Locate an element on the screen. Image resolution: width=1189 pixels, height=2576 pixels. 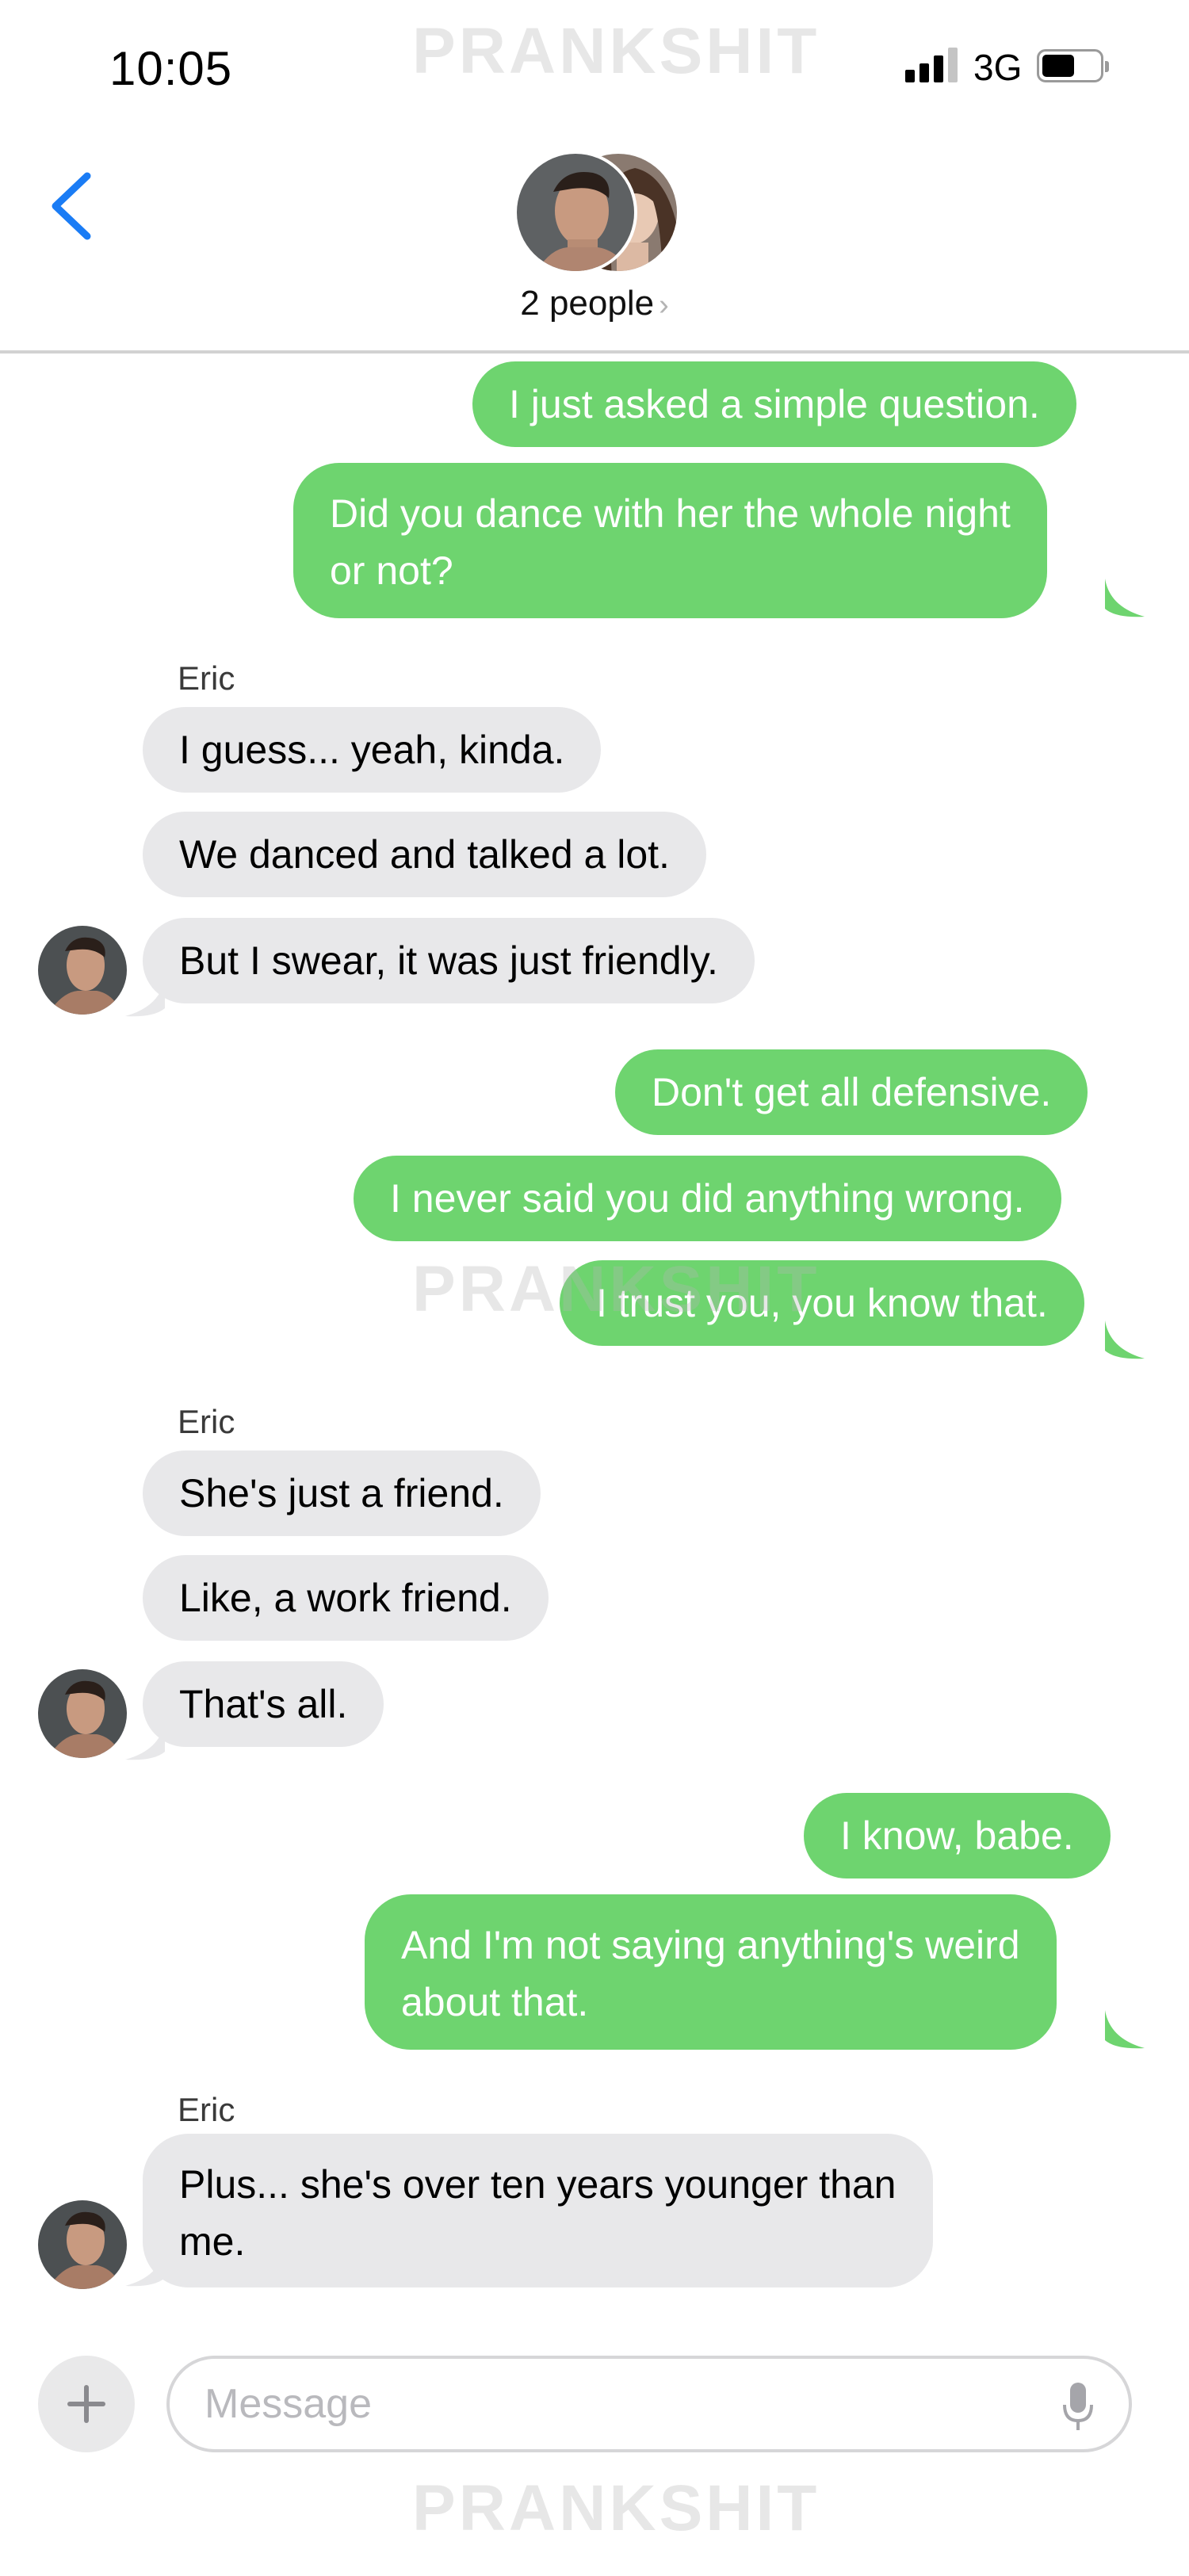
message-text: I know, babe. is located at coordinates (957, 1836).